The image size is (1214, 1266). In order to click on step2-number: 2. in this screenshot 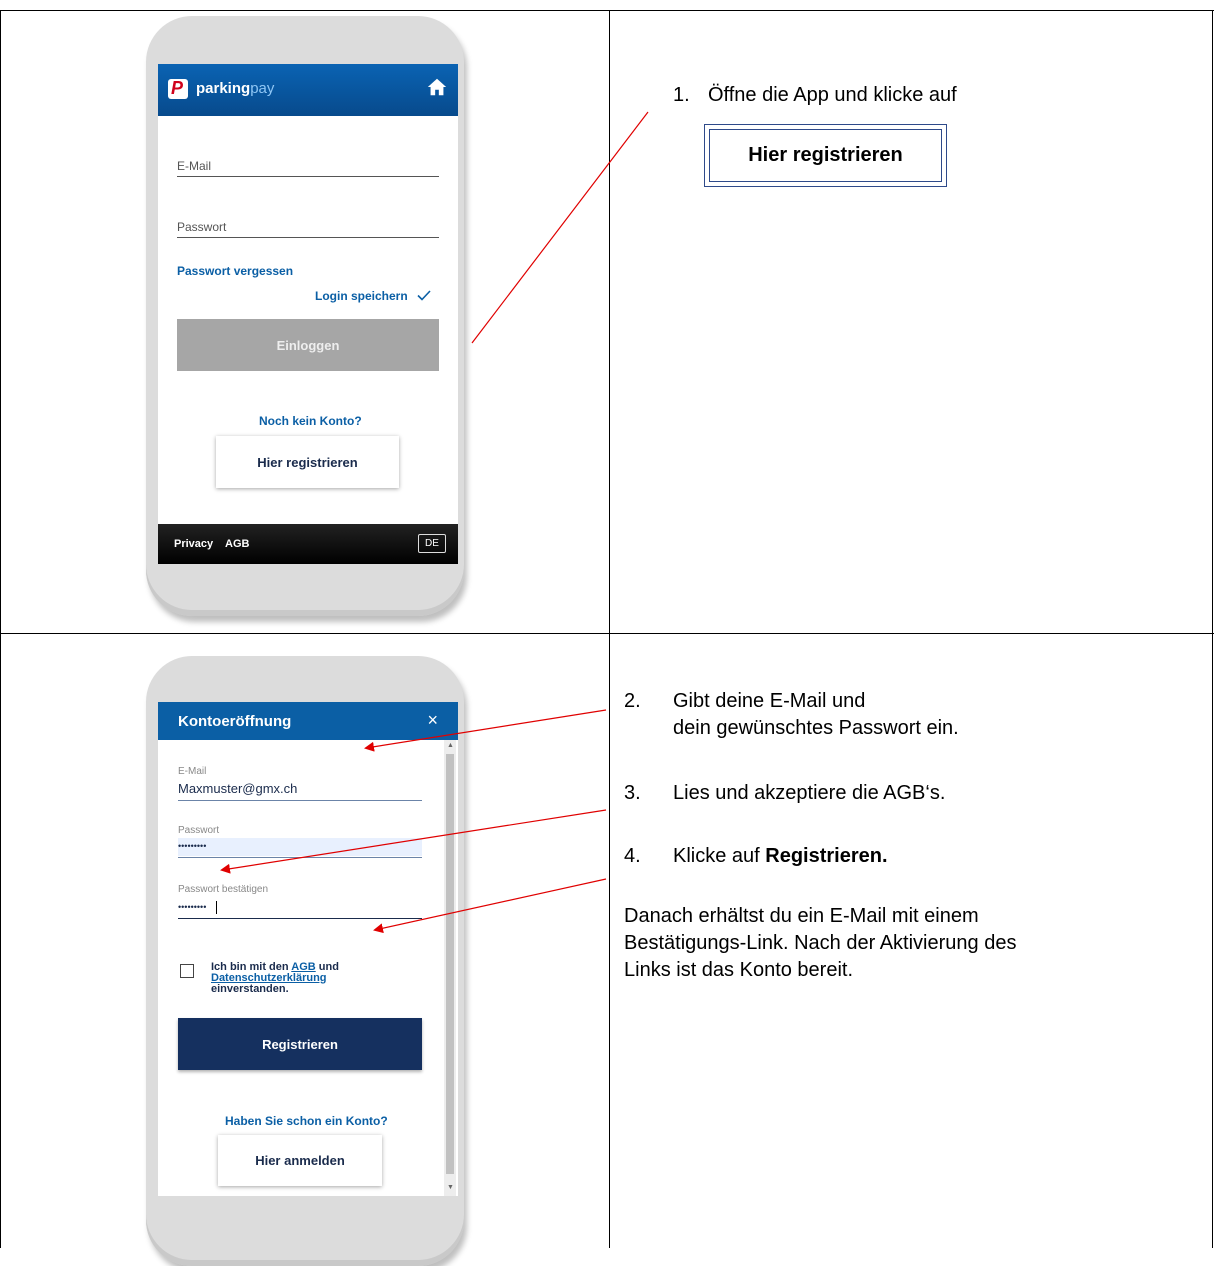, I will do `click(632, 701)`.